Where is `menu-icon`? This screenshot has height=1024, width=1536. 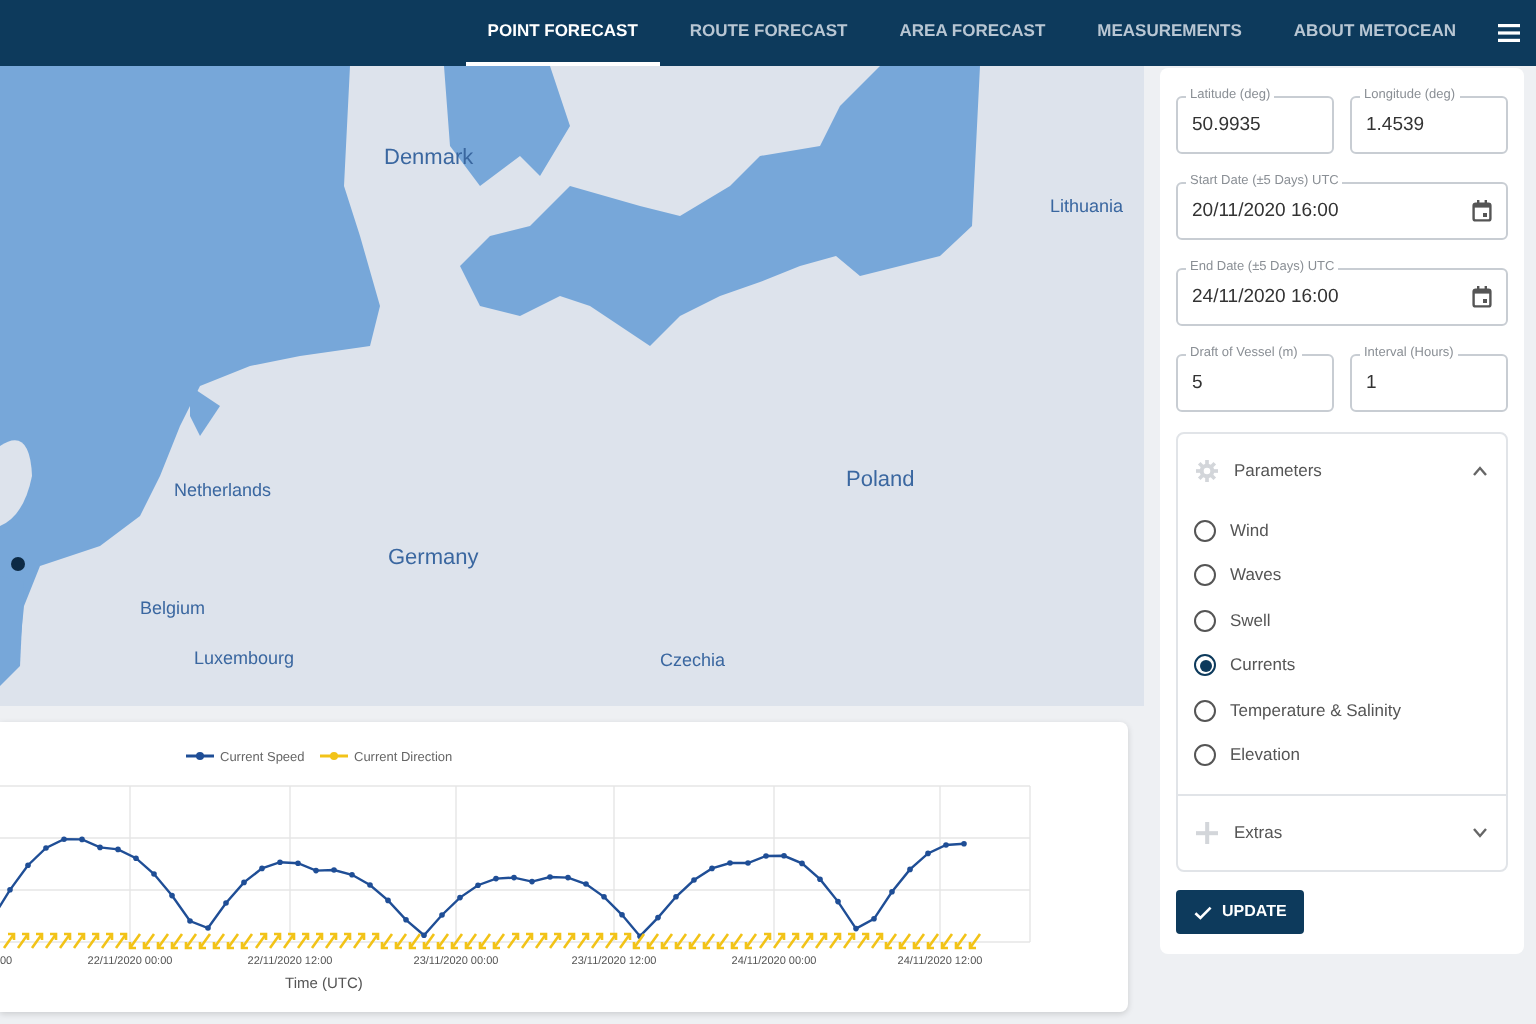 menu-icon is located at coordinates (1509, 33).